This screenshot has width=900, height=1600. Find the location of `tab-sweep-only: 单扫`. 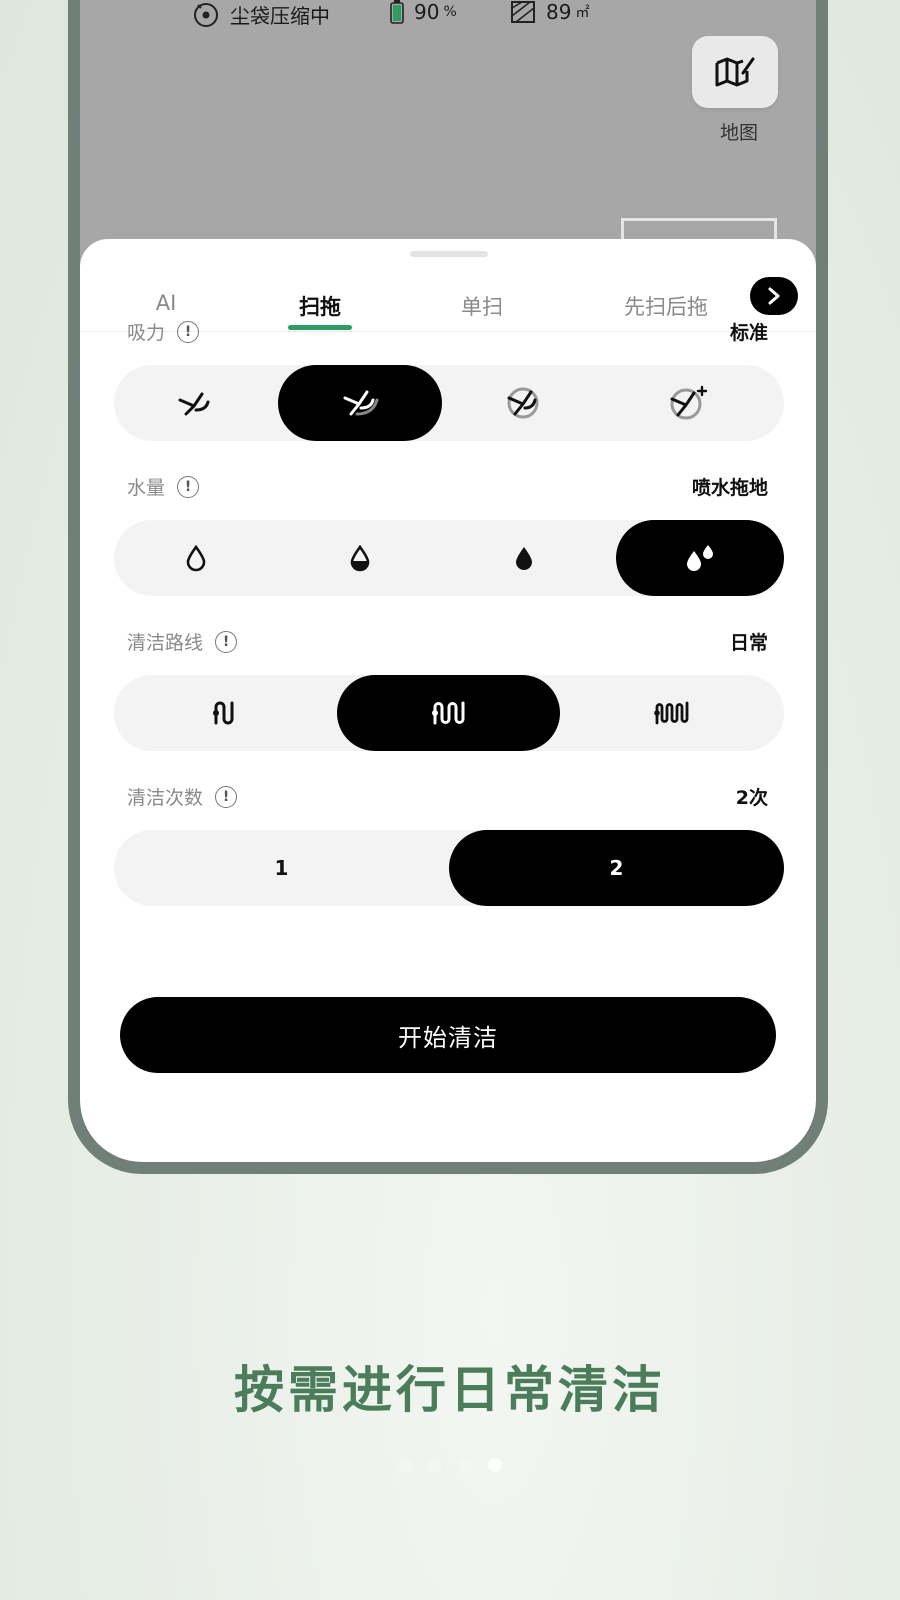

tab-sweep-only: 单扫 is located at coordinates (482, 306).